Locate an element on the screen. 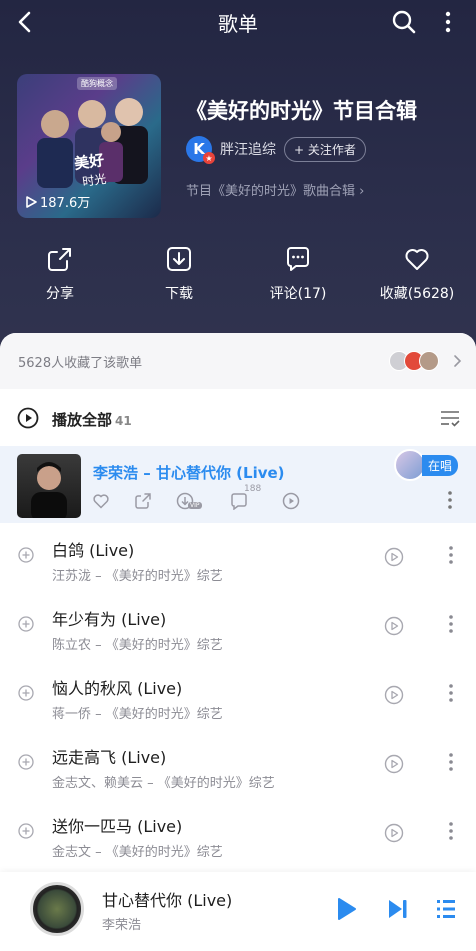  song-subtitle: 金志文 – 《美好的时光》综艺 is located at coordinates (137, 852).